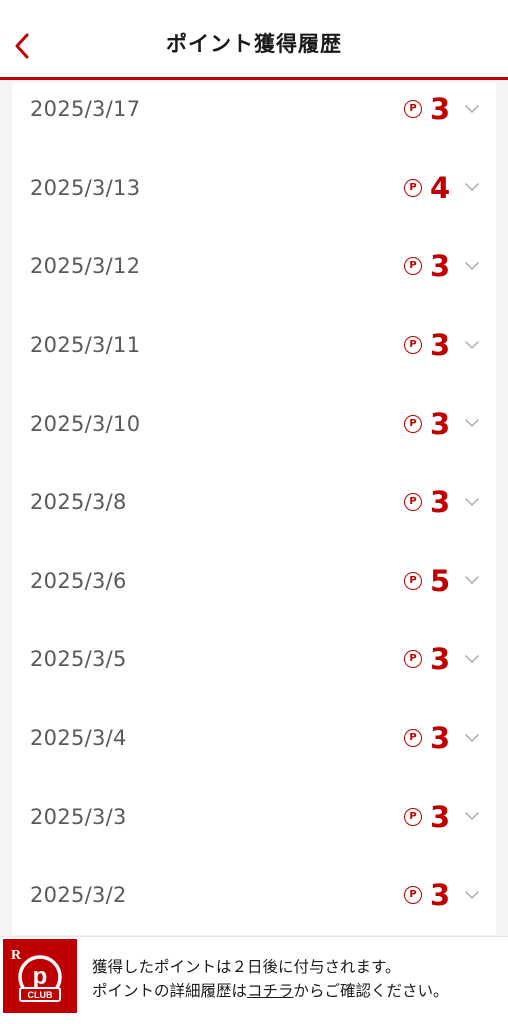  I want to click on history-points-group: P5, so click(442, 581).